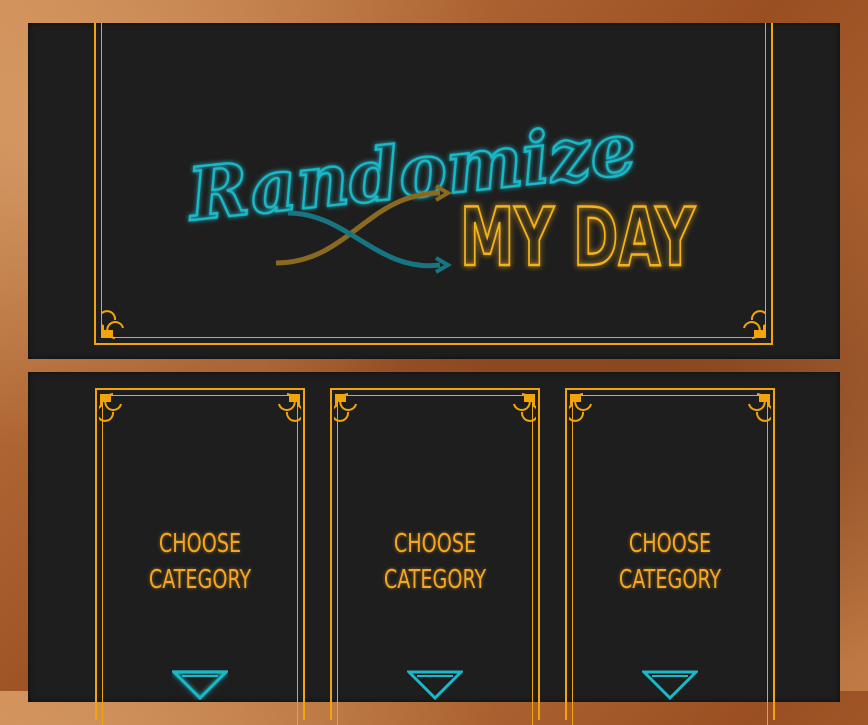 The image size is (868, 725). I want to click on category-card-2: CHOOSE CATEGORY, so click(435, 556).